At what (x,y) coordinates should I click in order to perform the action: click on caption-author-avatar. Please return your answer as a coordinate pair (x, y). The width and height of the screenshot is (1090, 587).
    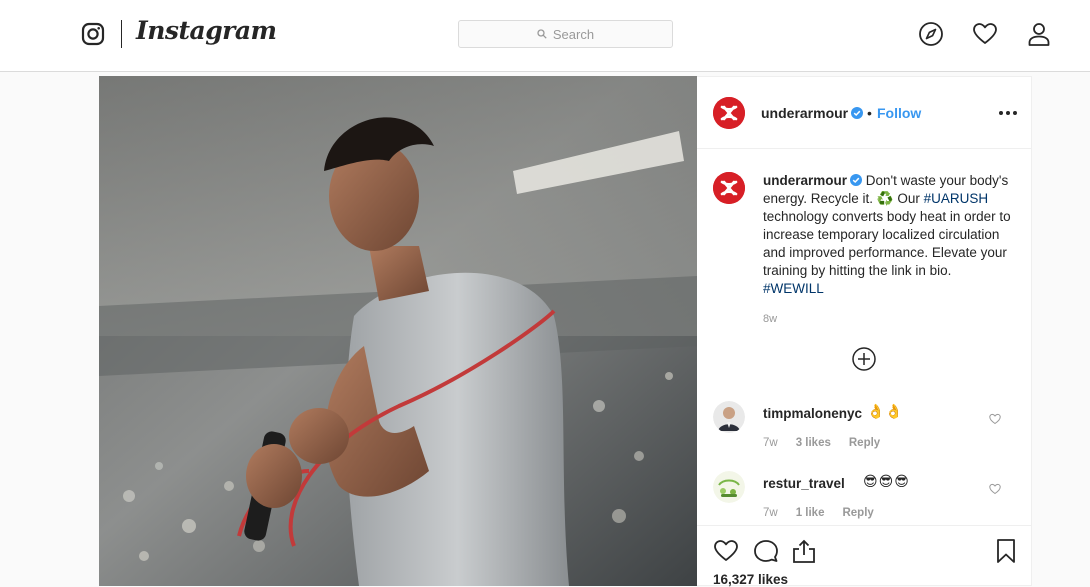
    Looking at the image, I should click on (729, 188).